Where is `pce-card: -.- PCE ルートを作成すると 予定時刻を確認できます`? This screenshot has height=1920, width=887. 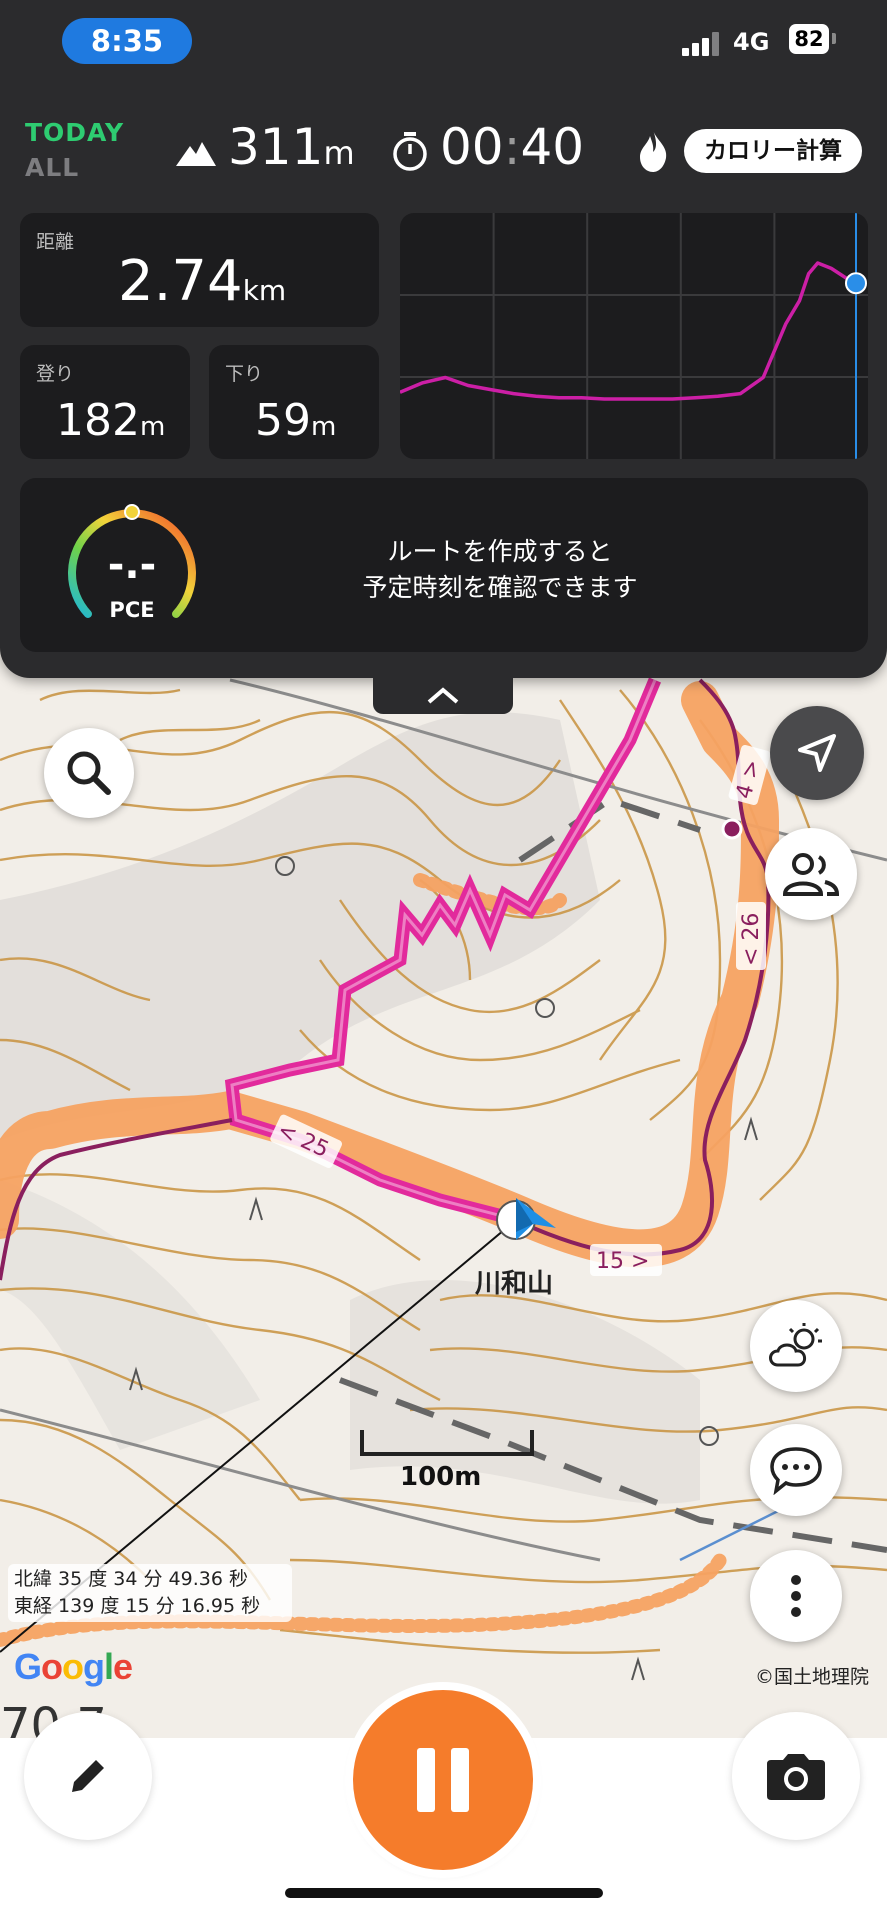 pce-card: -.- PCE ルートを作成すると 予定時刻を確認できます is located at coordinates (444, 565).